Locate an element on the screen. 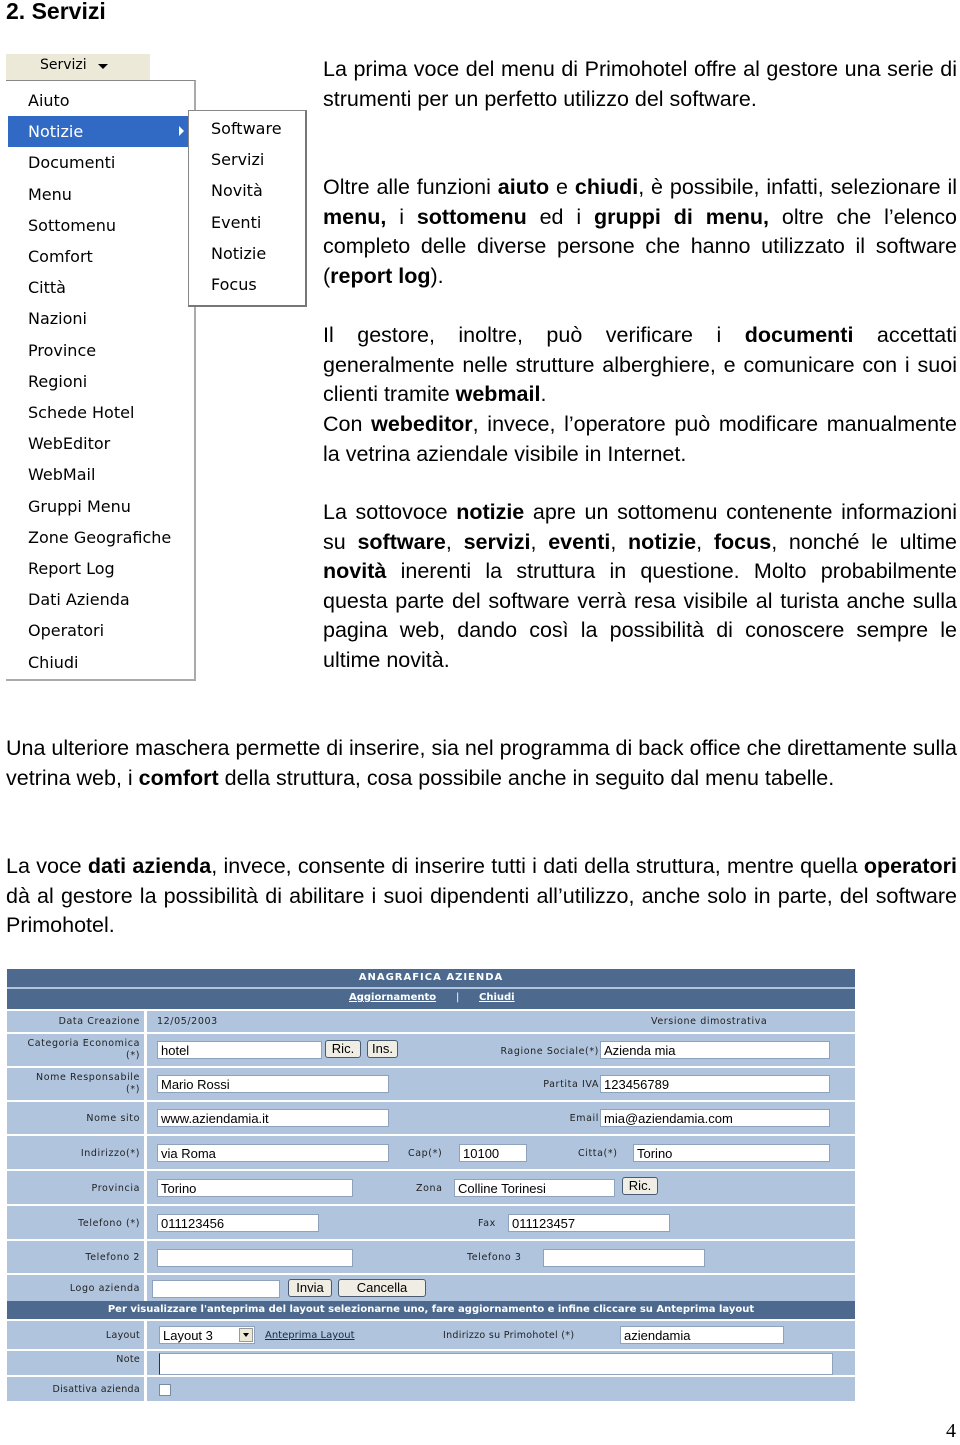  zona-input: Colline Torinesi is located at coordinates (534, 1188).